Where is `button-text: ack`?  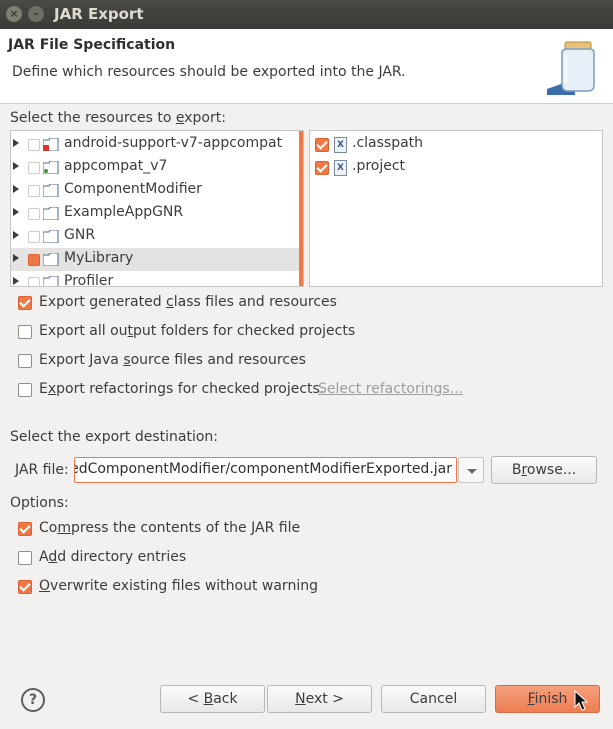 button-text: ack is located at coordinates (225, 699).